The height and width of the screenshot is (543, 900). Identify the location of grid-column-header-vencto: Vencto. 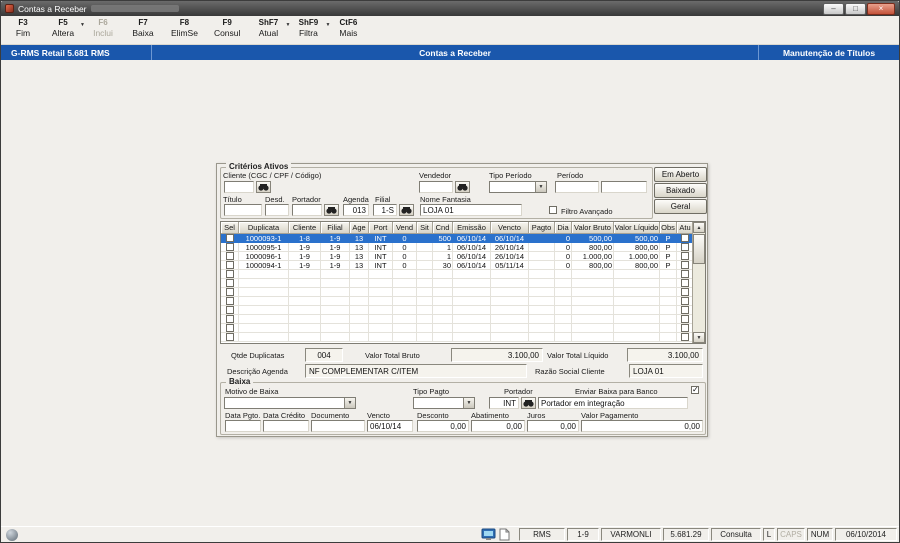
(510, 228).